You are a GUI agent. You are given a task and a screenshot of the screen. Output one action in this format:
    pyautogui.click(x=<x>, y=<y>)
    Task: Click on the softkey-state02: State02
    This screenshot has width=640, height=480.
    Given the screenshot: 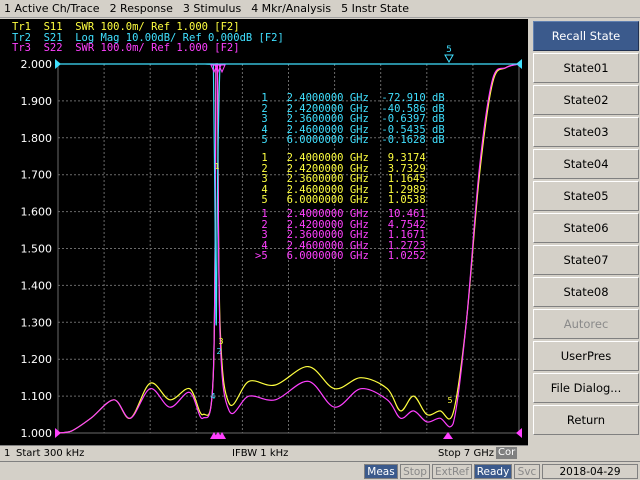 What is the action you would take?
    pyautogui.click(x=586, y=100)
    